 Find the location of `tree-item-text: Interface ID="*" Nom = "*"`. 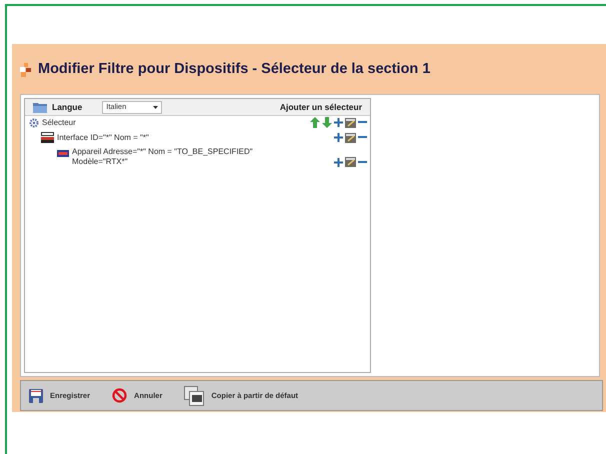

tree-item-text: Interface ID="*" Nom = "*" is located at coordinates (103, 137).